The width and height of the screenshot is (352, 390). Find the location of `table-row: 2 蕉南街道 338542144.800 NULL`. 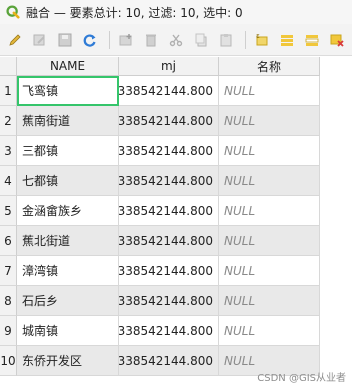

table-row: 2 蕉南街道 338542144.800 NULL is located at coordinates (160, 121).